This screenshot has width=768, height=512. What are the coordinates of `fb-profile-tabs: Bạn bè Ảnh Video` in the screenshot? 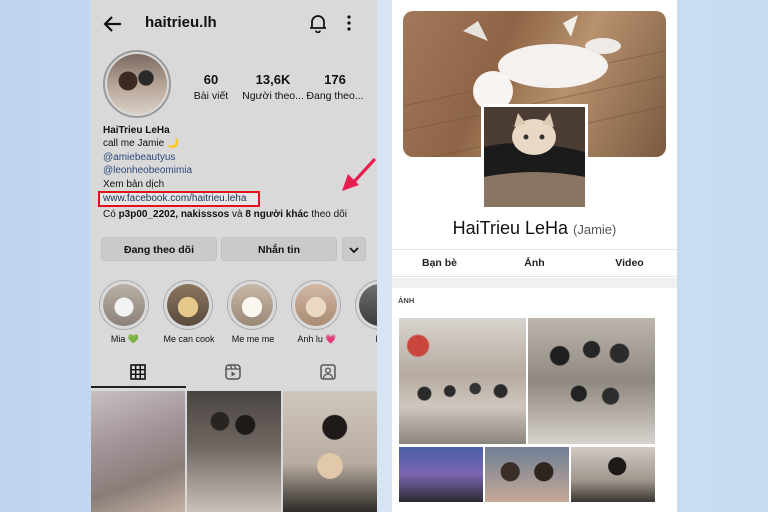 It's located at (534, 263).